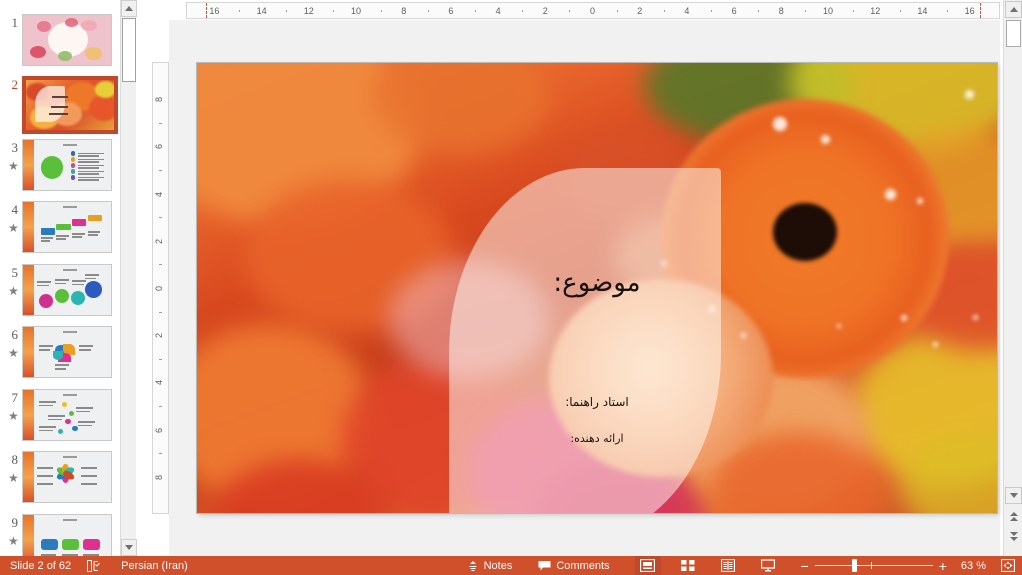  I want to click on ruler-label: 2, so click(640, 11).